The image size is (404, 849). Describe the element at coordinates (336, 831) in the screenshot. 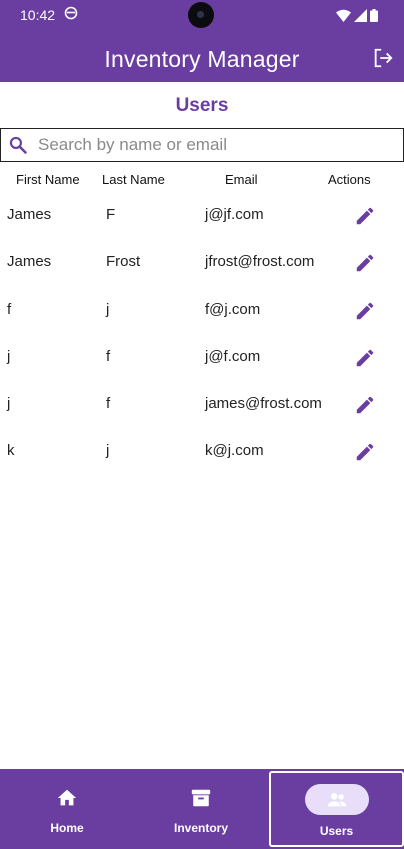

I see `nav-label-users: Users` at that location.